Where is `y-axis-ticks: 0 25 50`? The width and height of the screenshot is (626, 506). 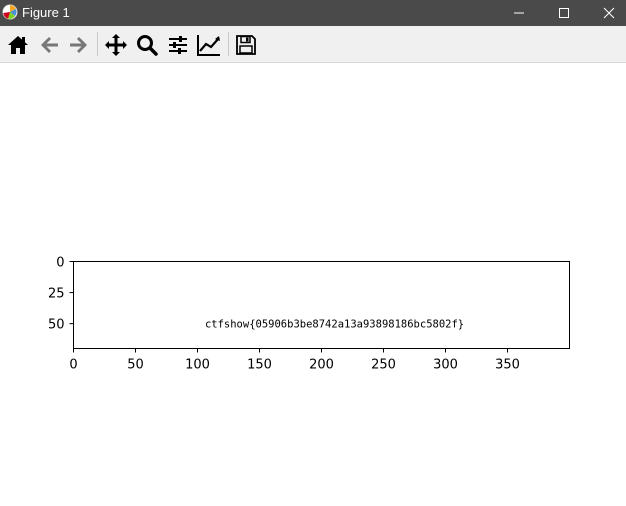
y-axis-ticks: 0 25 50 is located at coordinates (61, 294).